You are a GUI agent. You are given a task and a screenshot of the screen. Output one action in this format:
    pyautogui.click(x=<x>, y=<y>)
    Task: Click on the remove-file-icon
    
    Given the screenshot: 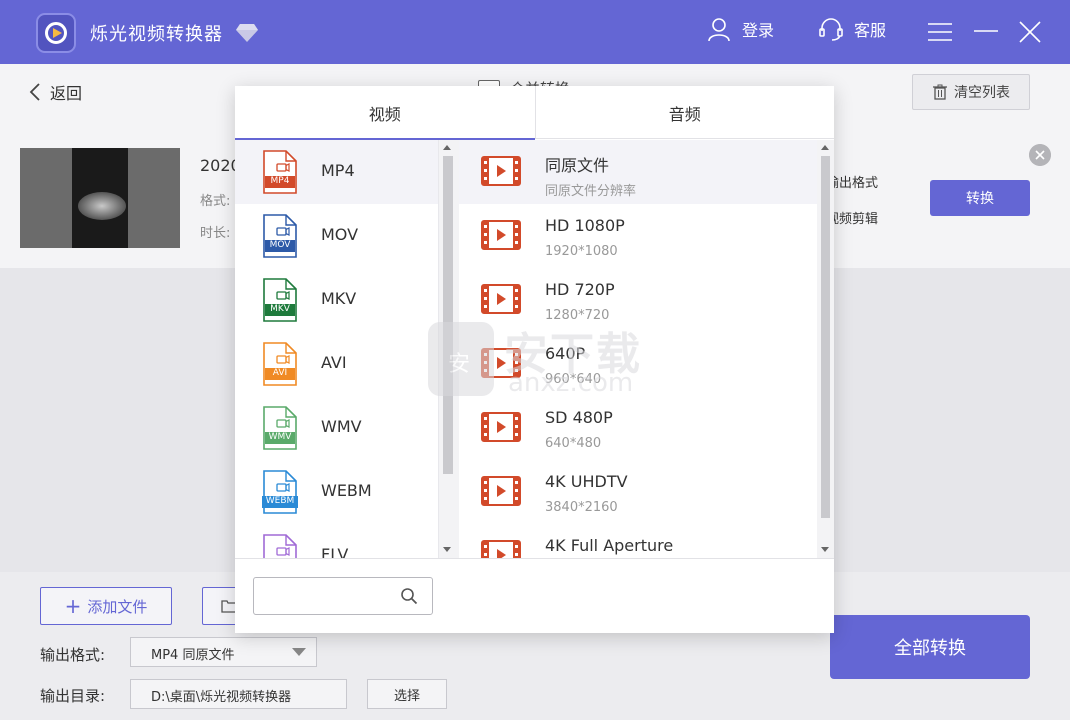 What is the action you would take?
    pyautogui.click(x=1040, y=155)
    